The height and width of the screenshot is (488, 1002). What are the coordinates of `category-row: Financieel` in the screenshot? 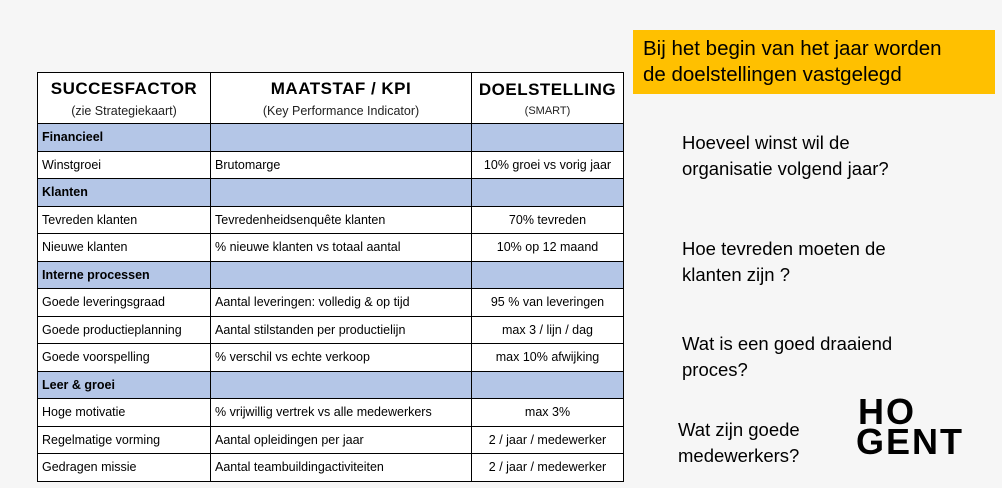 It's located at (330, 137).